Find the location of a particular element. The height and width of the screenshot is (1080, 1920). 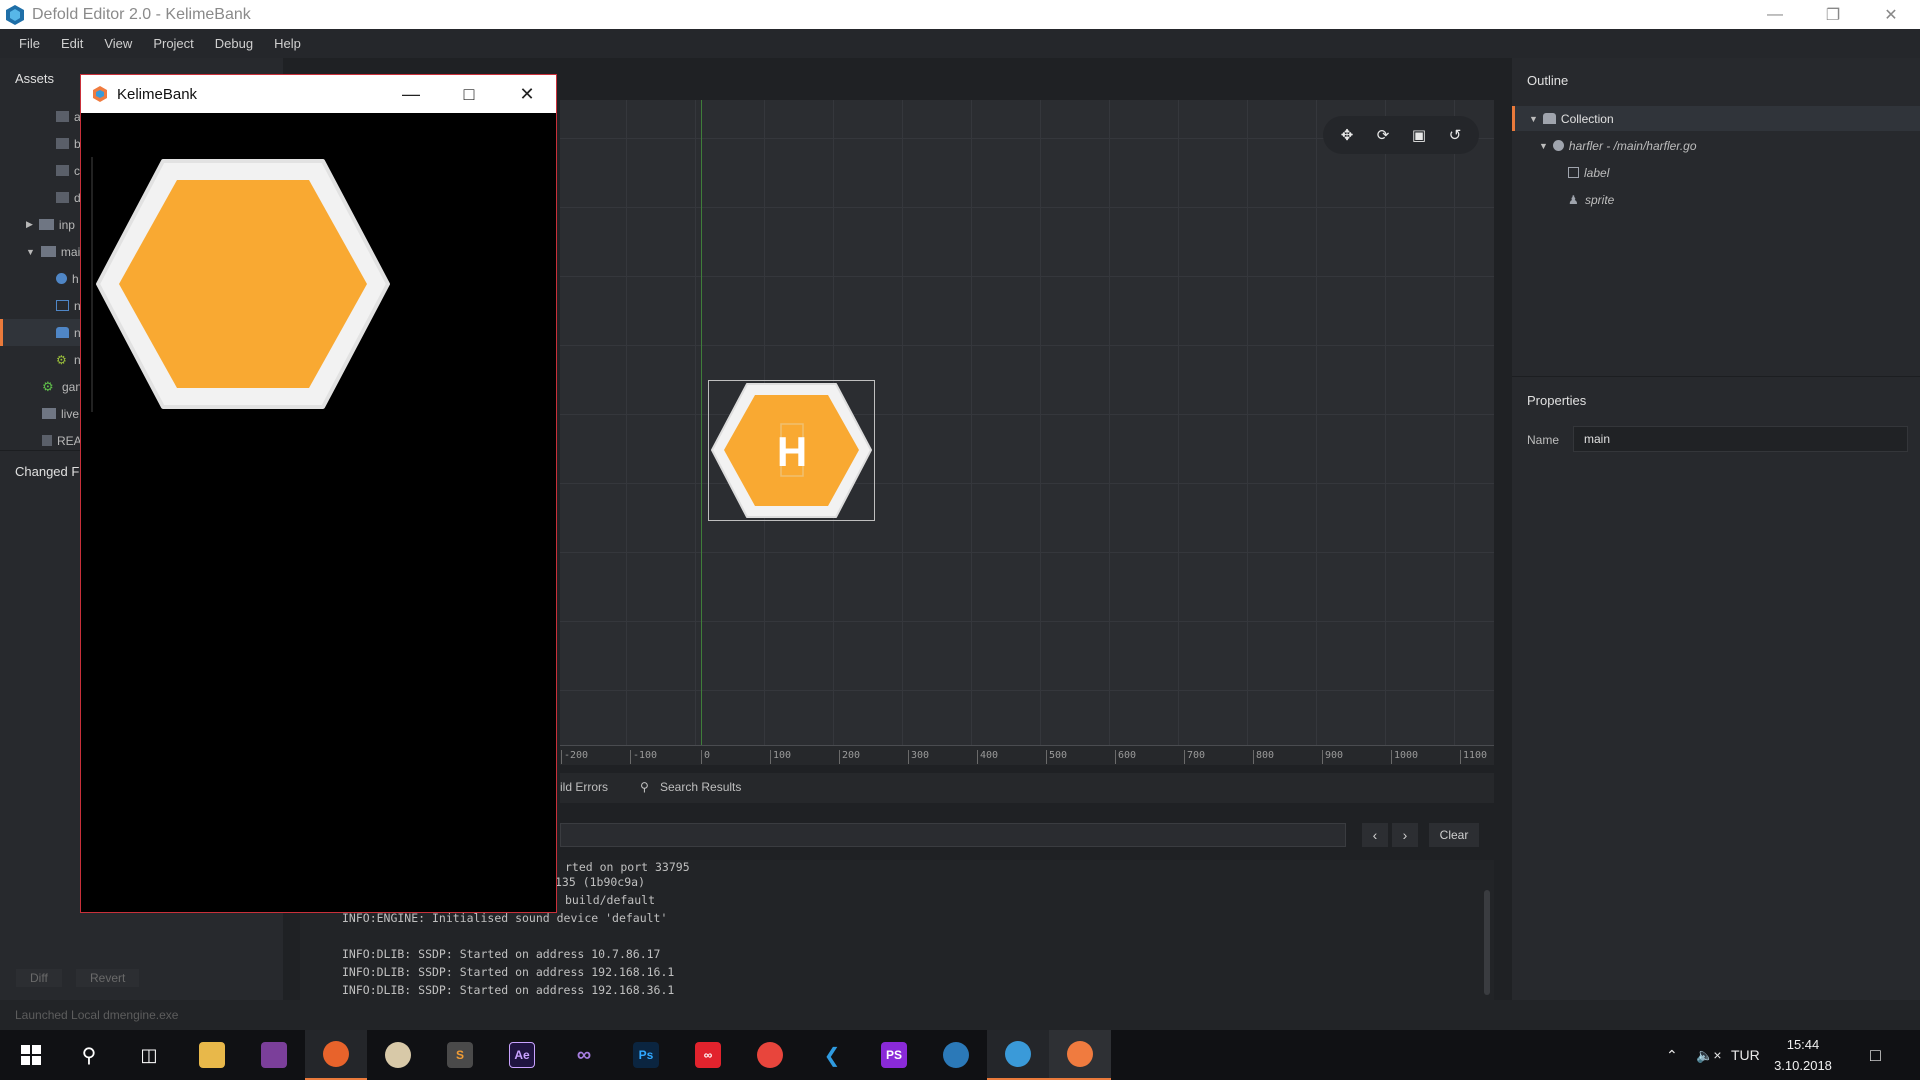

visual-studio-icon: ∞ is located at coordinates (584, 1054).